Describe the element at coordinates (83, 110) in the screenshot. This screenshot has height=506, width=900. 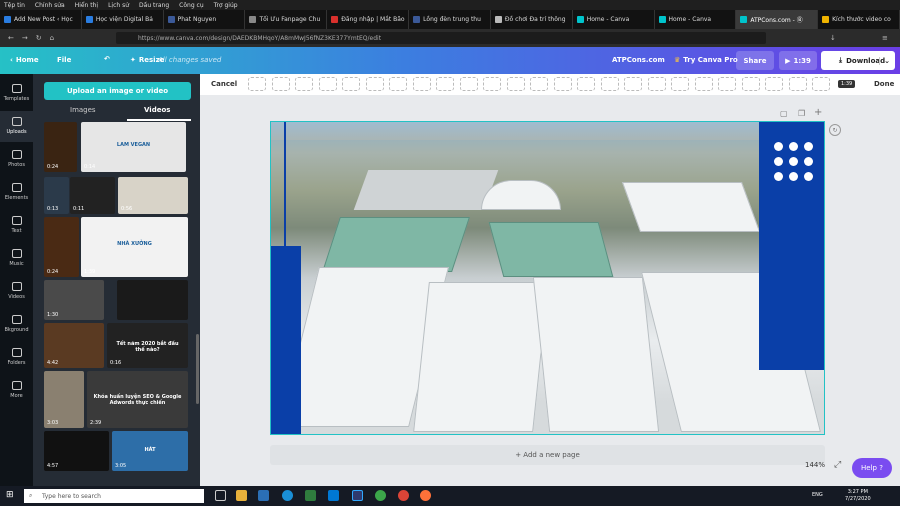
I see `tab-images: Images` at that location.